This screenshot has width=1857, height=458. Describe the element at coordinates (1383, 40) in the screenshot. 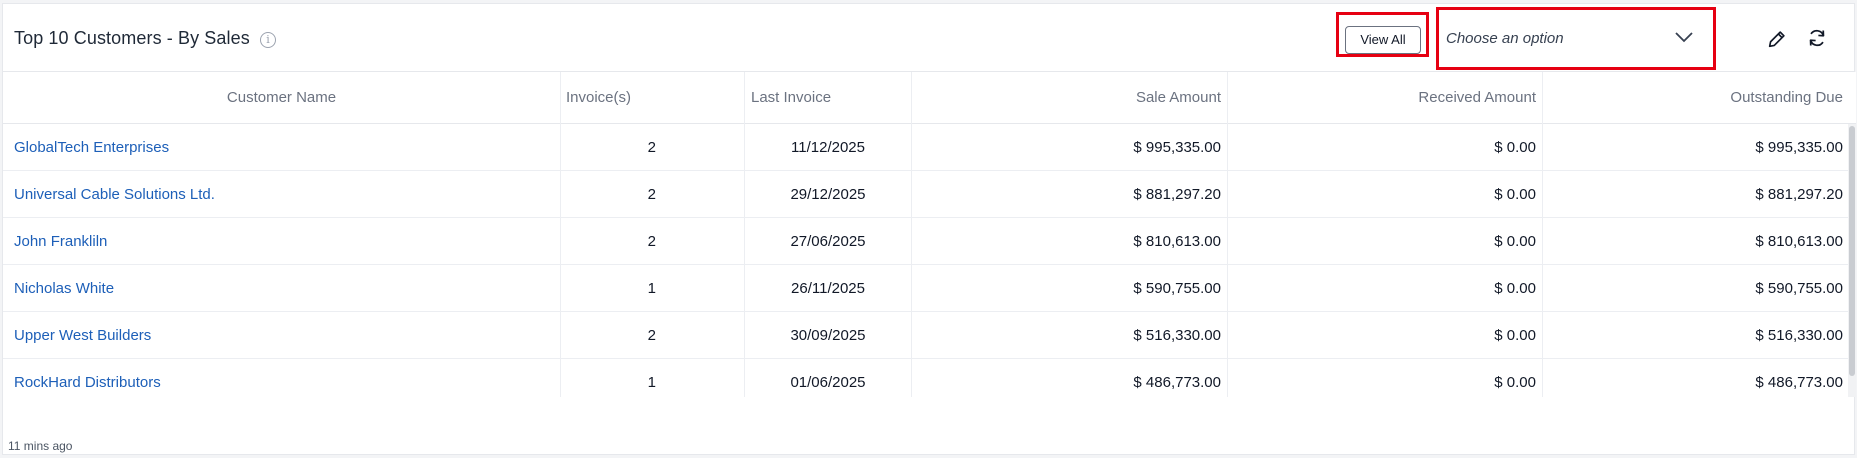

I see `view-all-button: View All` at that location.